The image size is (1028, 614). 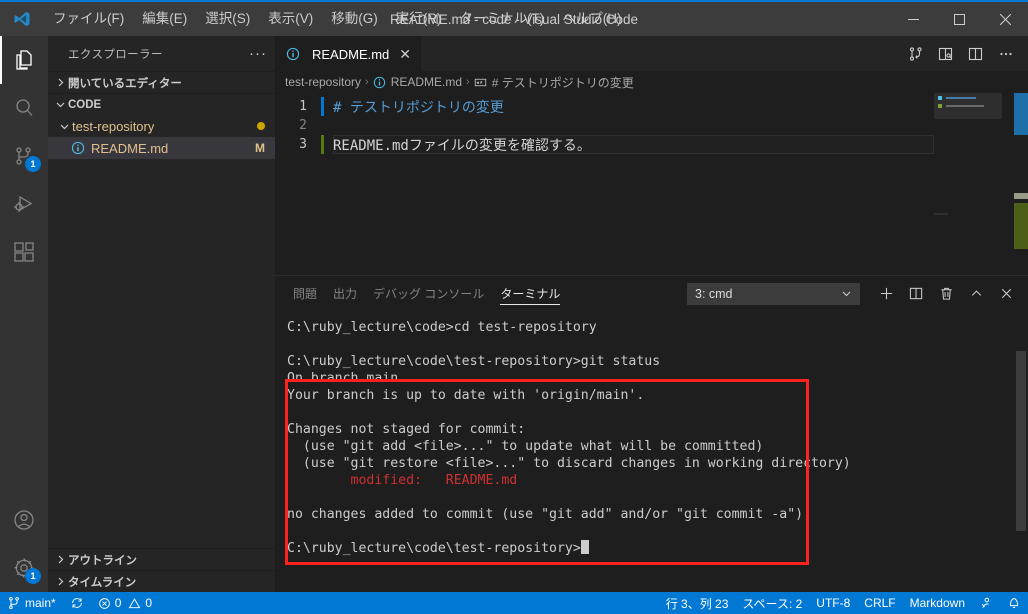 I want to click on editor-action-buttons, so click(x=965, y=53).